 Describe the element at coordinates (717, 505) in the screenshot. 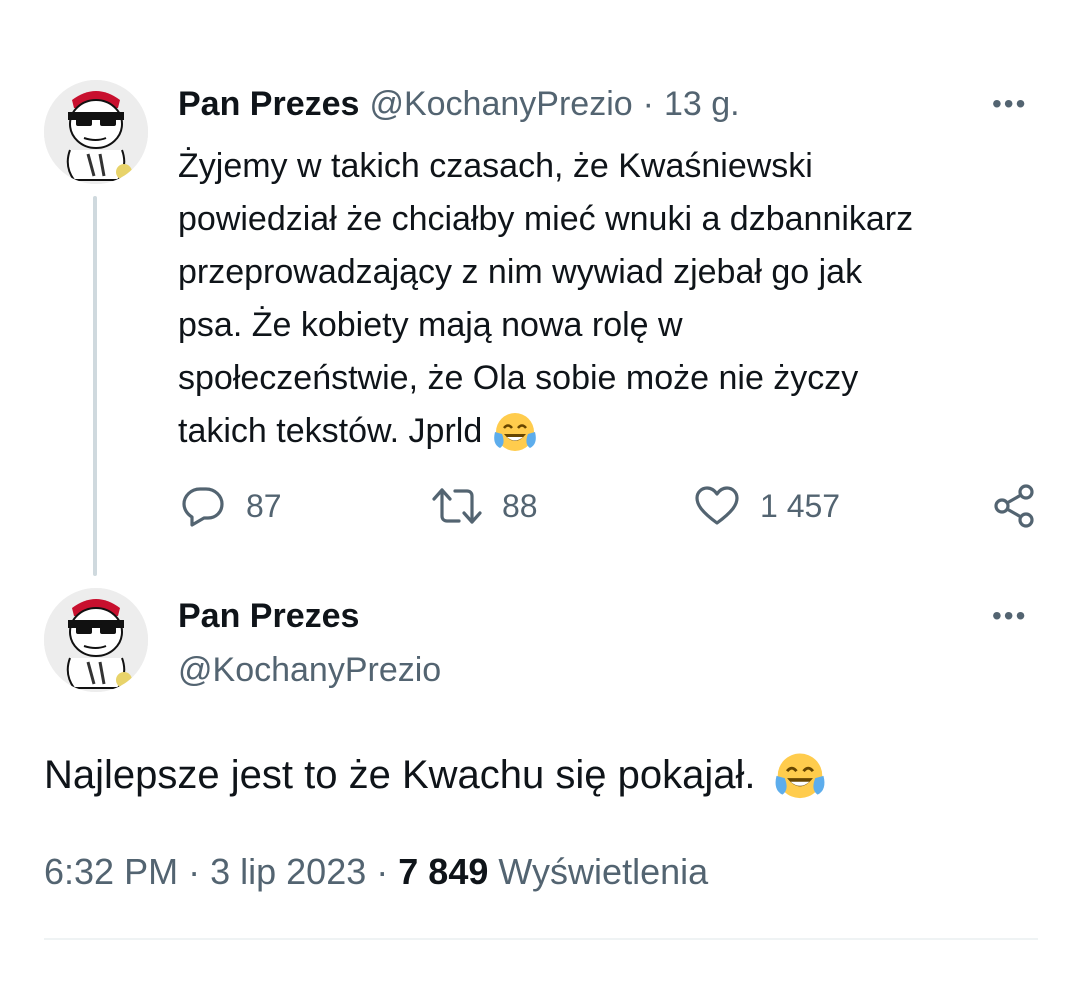

I see `like-icon` at that location.